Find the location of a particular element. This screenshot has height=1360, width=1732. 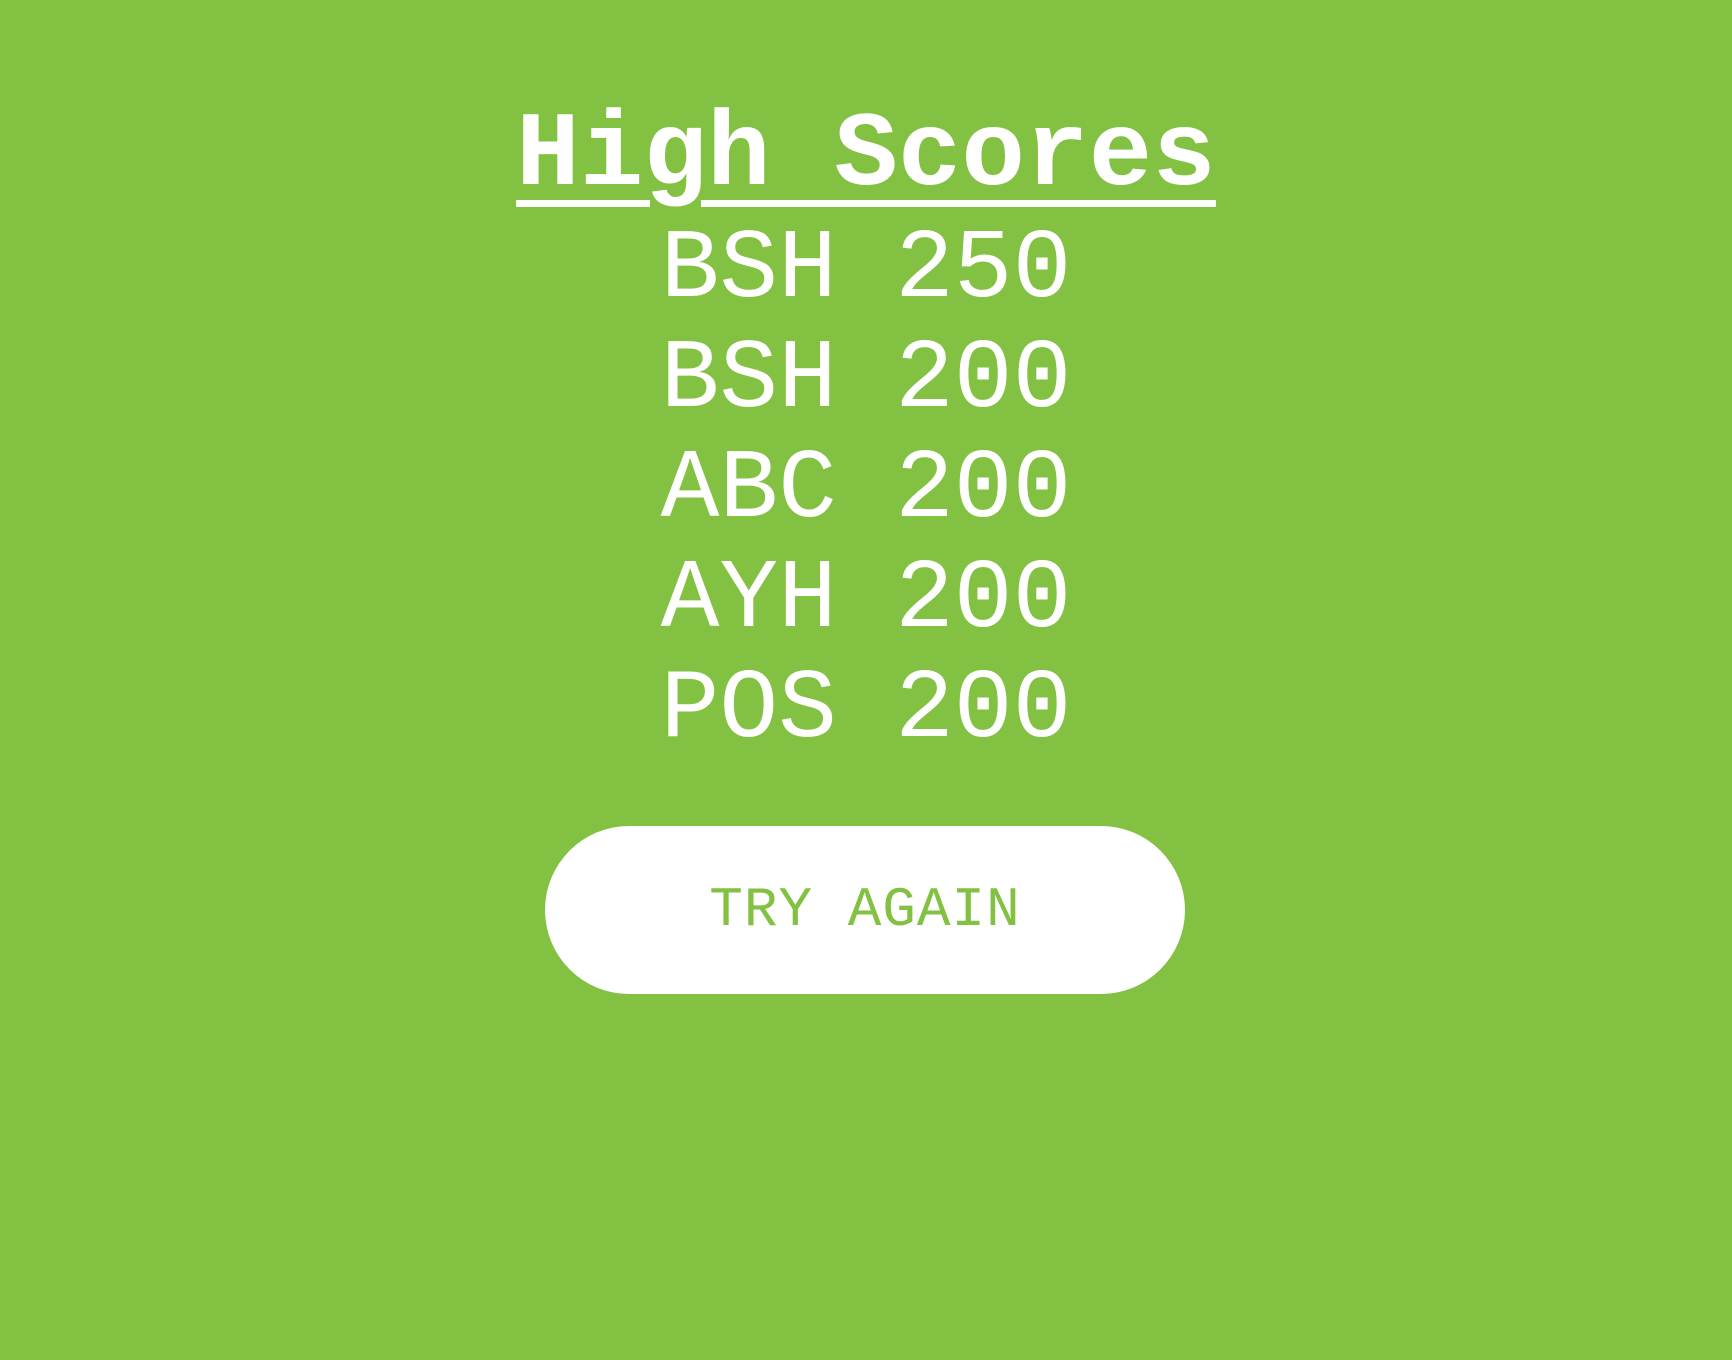

score-value: 250 is located at coordinates (983, 270).